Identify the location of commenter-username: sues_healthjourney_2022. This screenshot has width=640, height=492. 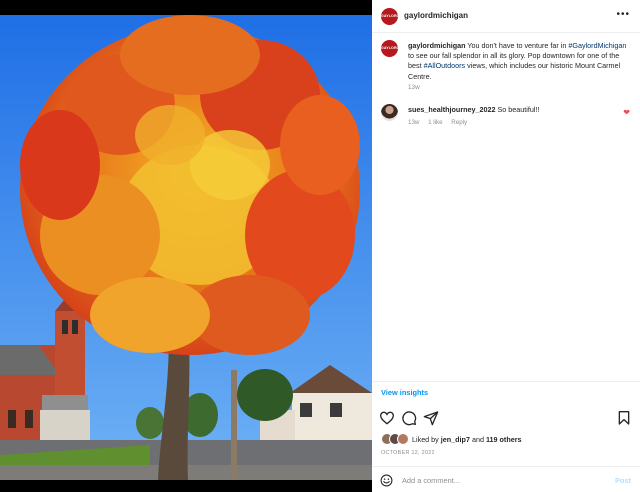
(452, 109).